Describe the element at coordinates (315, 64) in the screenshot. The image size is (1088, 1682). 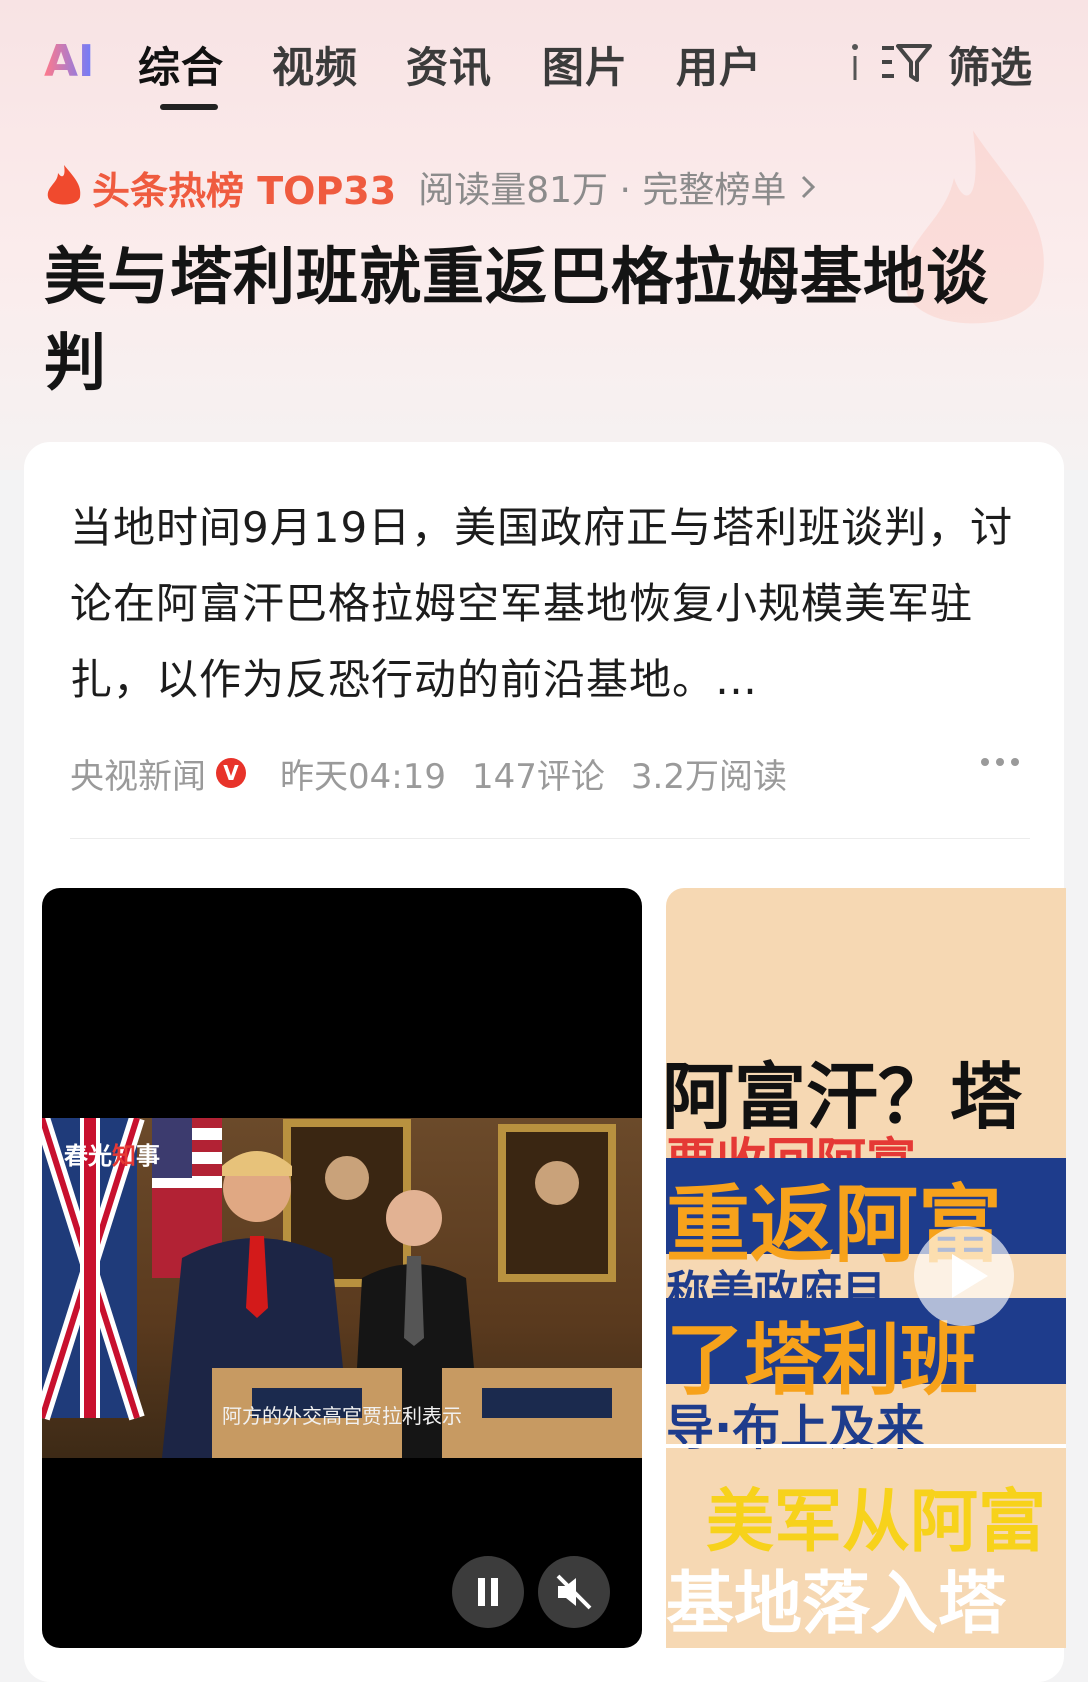
I see `tab-video: 视频` at that location.